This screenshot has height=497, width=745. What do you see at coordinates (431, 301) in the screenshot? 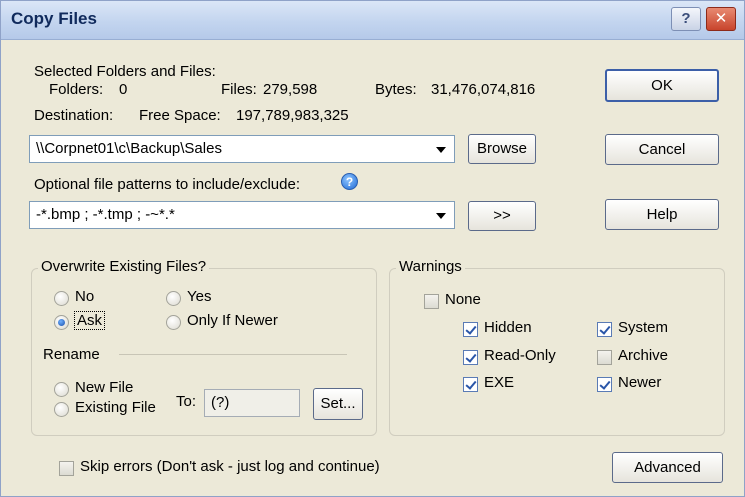
I see `warning-none-checkbox` at bounding box center [431, 301].